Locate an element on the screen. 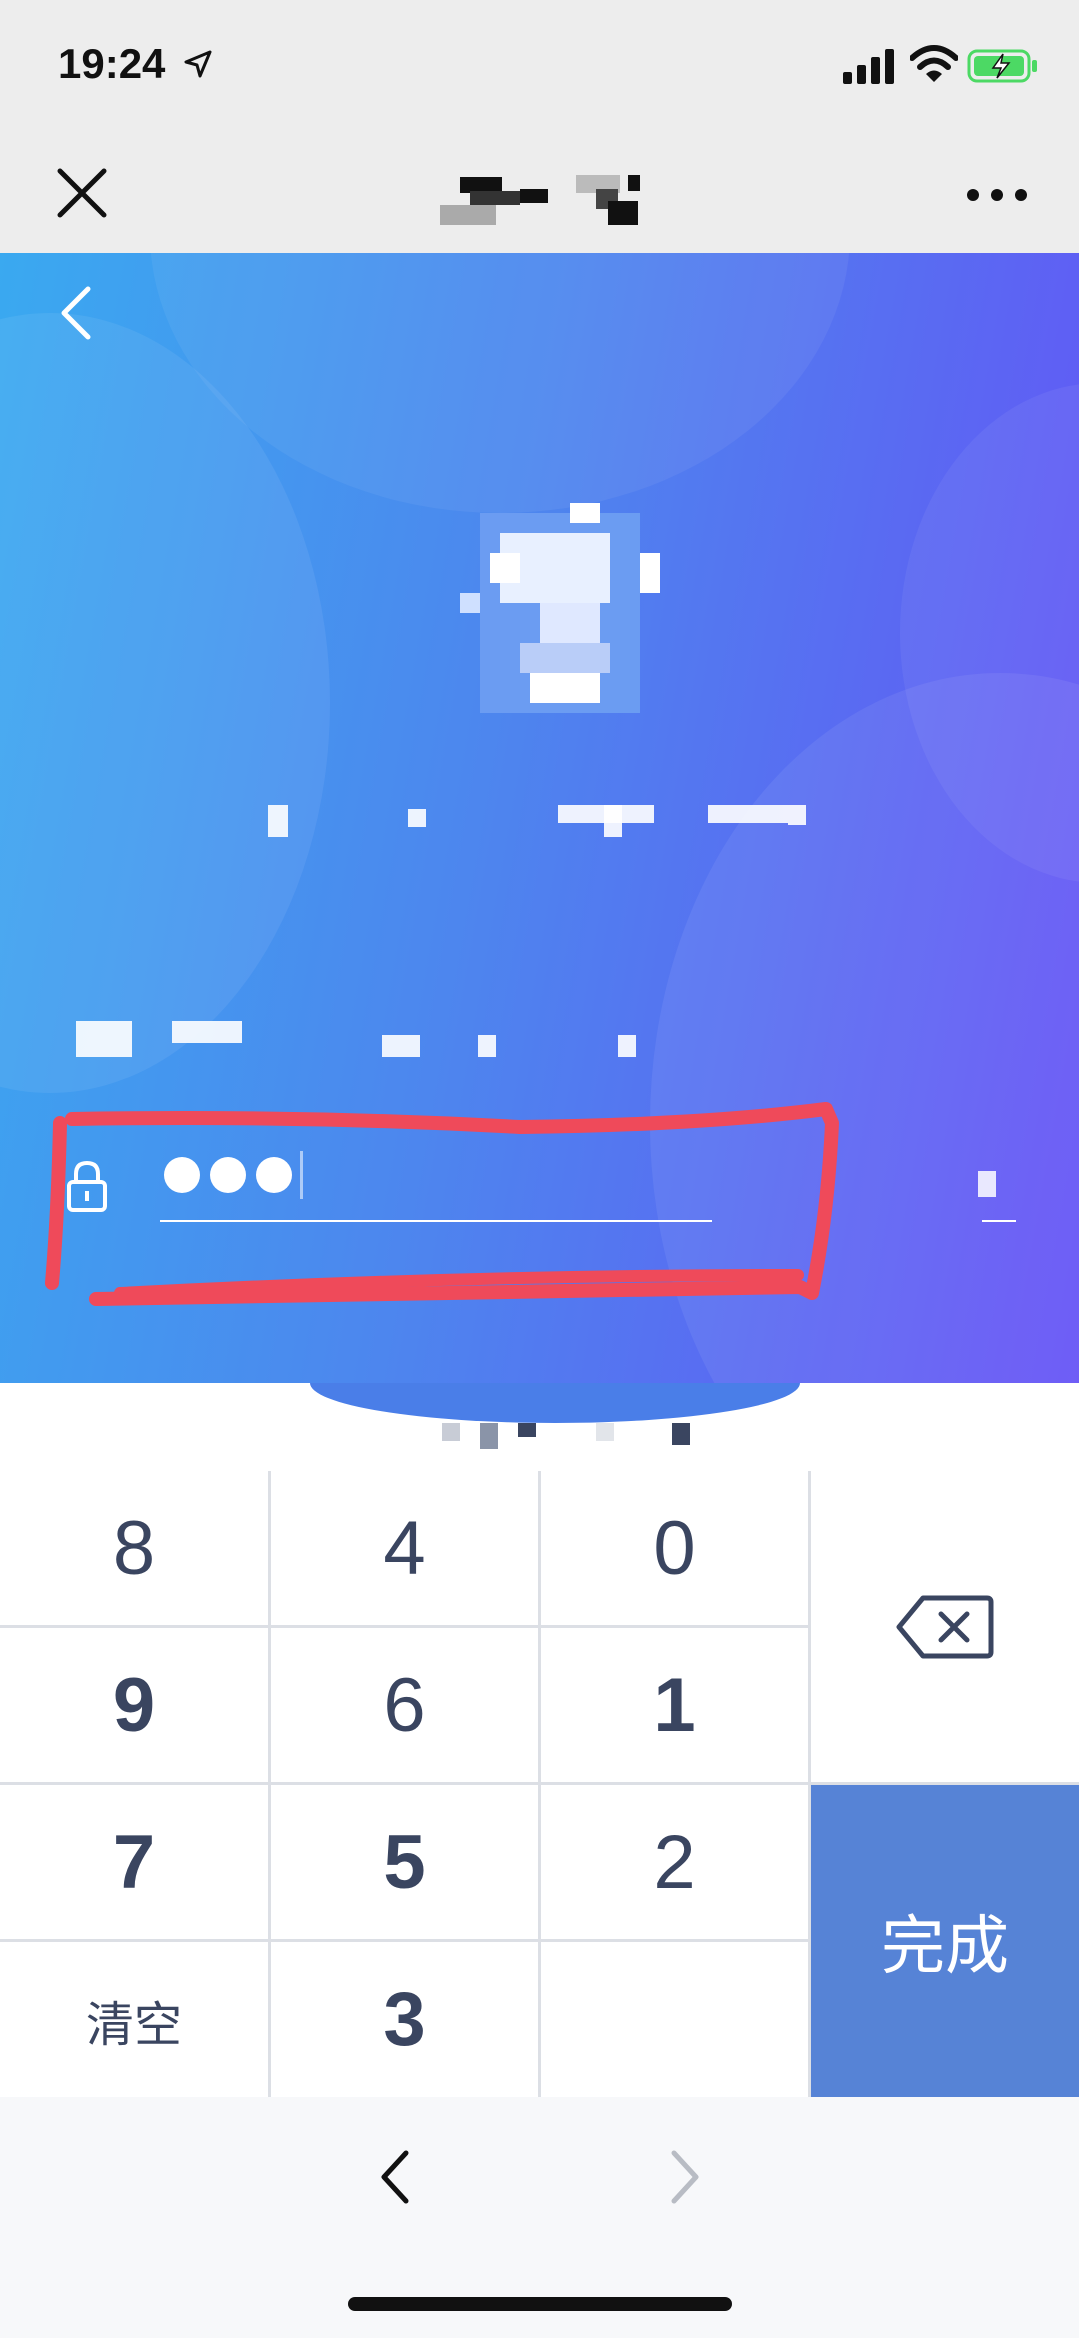 This screenshot has width=1079, height=2338. decor-shape is located at coordinates (555, 1403).